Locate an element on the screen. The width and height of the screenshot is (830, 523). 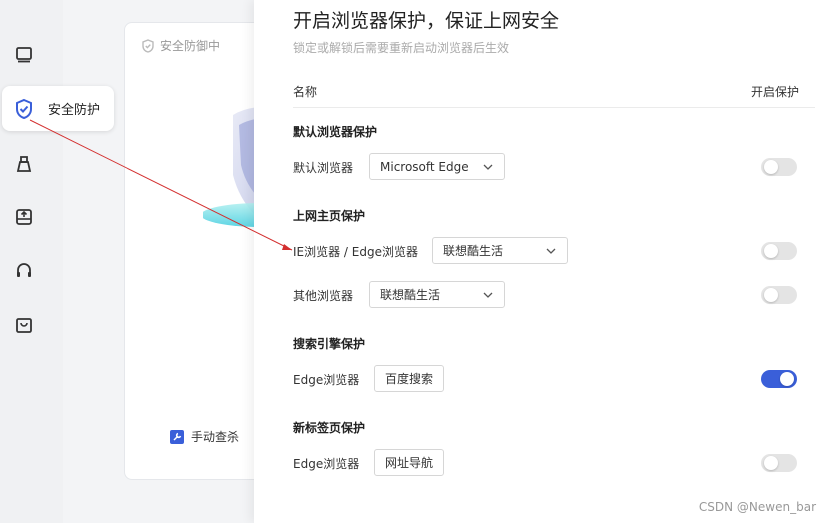
new-tab-toggle is located at coordinates (779, 463).